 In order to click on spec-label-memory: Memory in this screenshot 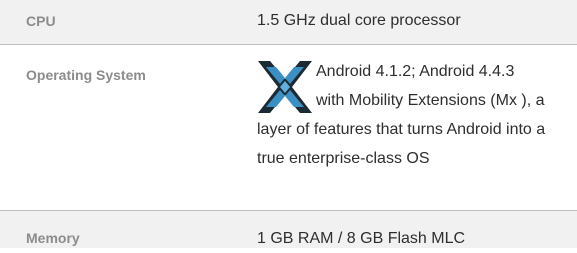, I will do `click(53, 238)`.